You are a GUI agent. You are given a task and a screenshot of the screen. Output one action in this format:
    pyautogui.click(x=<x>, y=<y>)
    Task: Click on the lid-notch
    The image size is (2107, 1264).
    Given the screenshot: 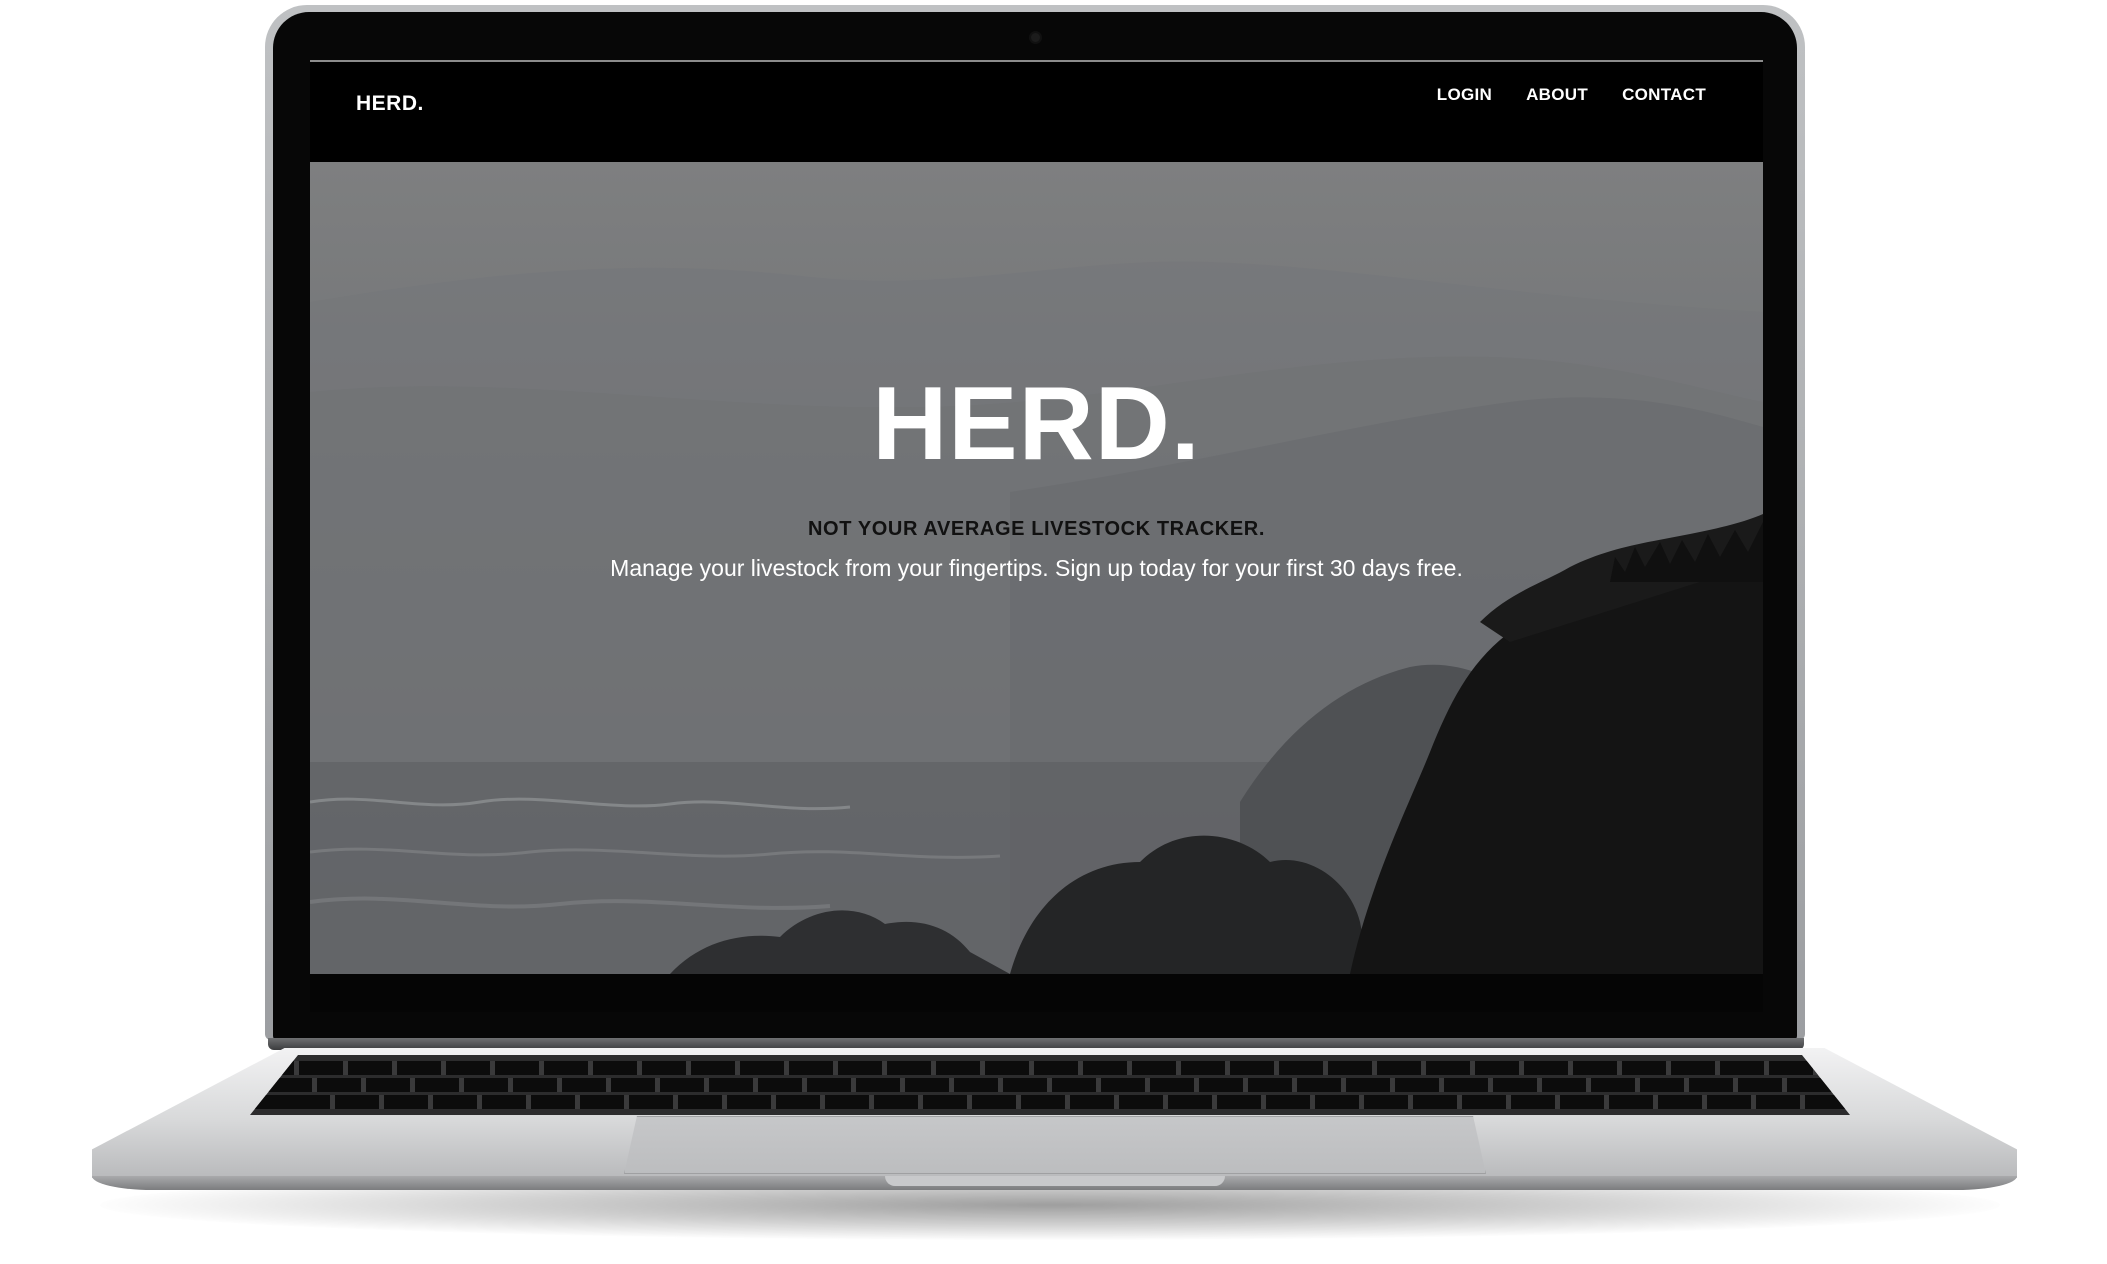 What is the action you would take?
    pyautogui.click(x=1055, y=1181)
    